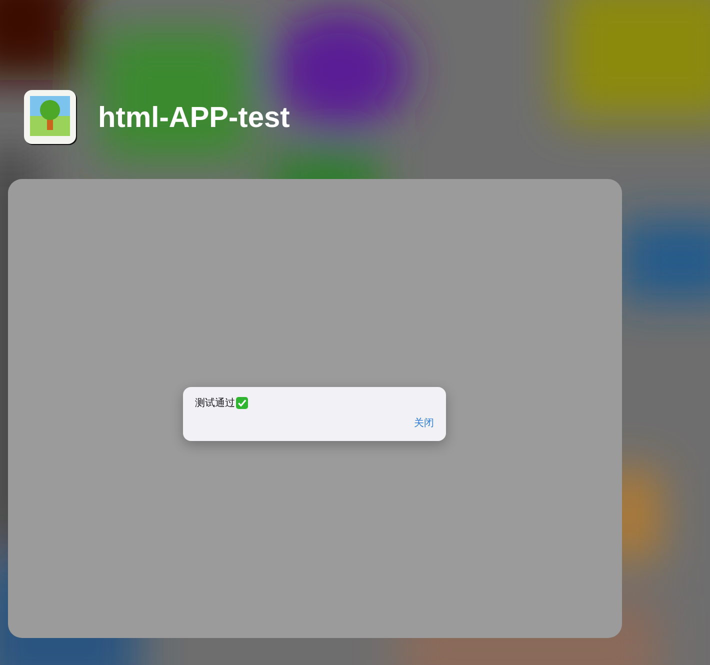 This screenshot has height=665, width=710. What do you see at coordinates (242, 403) in the screenshot?
I see `check-icon` at bounding box center [242, 403].